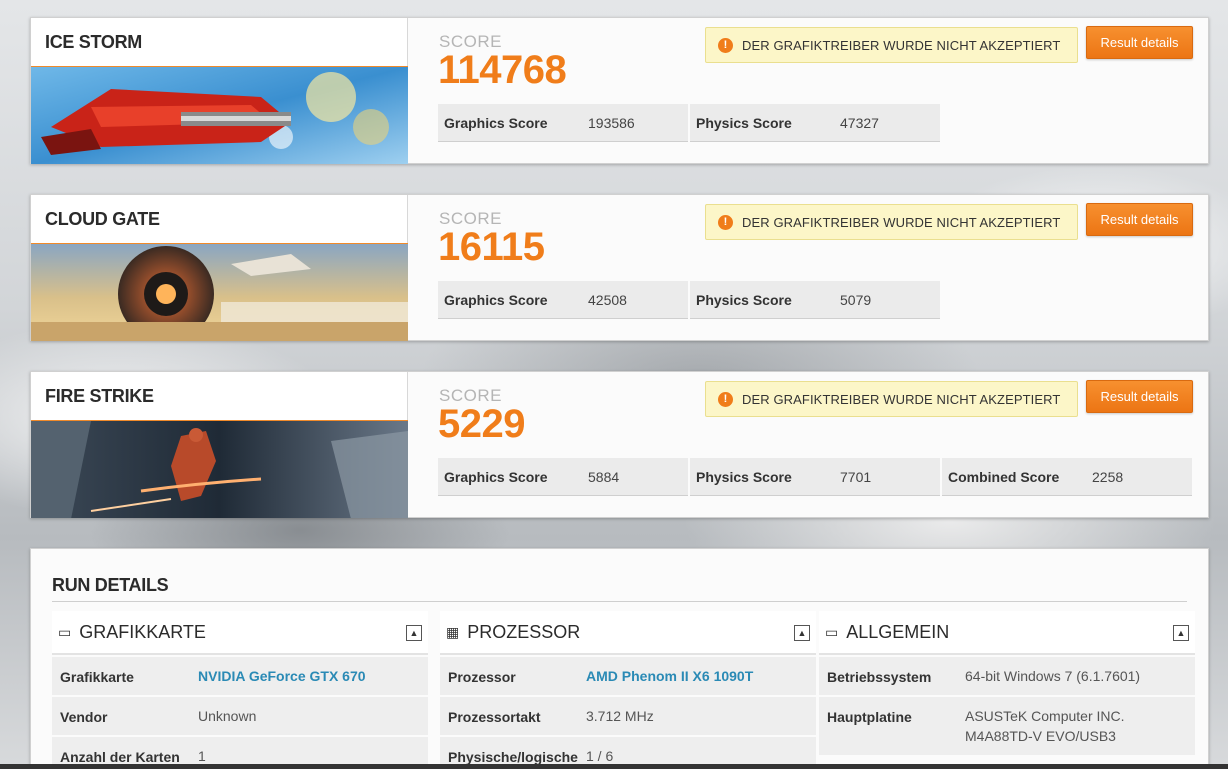  I want to click on detail-value-line: M4A88TD-V EVO/USB3, so click(1040, 736).